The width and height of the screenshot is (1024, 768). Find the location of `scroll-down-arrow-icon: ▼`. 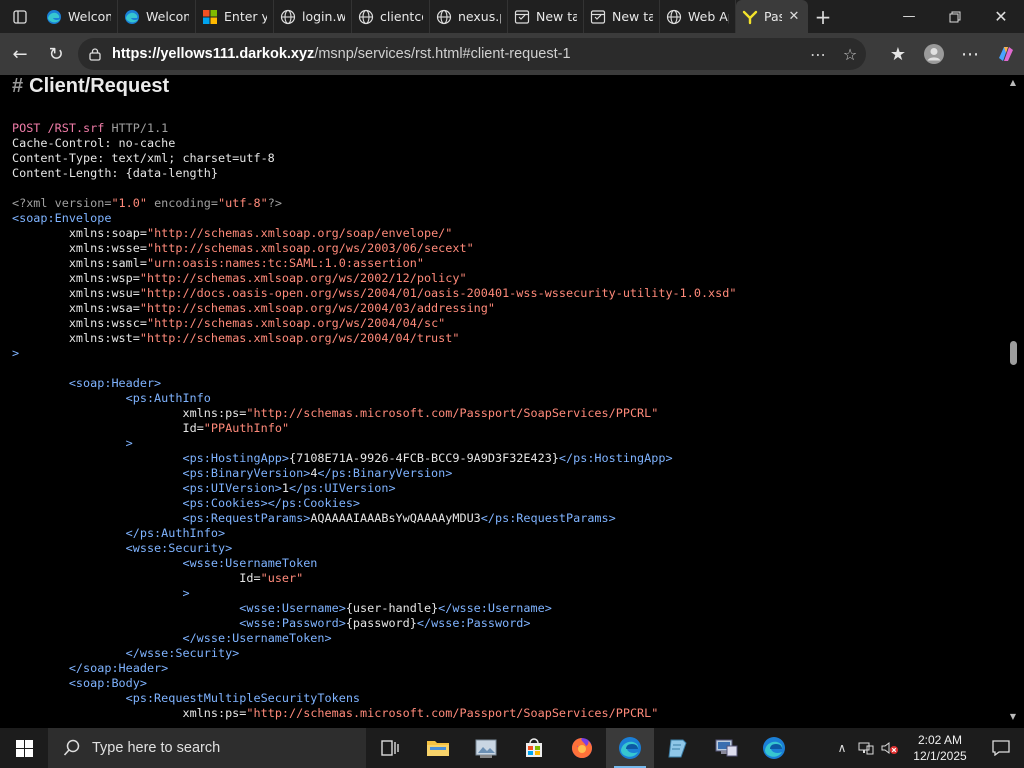

scroll-down-arrow-icon: ▼ is located at coordinates (1013, 716).